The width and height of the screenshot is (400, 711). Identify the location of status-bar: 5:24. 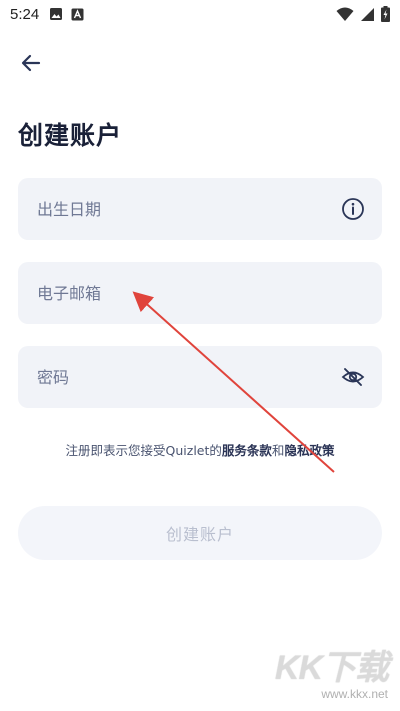
(200, 14).